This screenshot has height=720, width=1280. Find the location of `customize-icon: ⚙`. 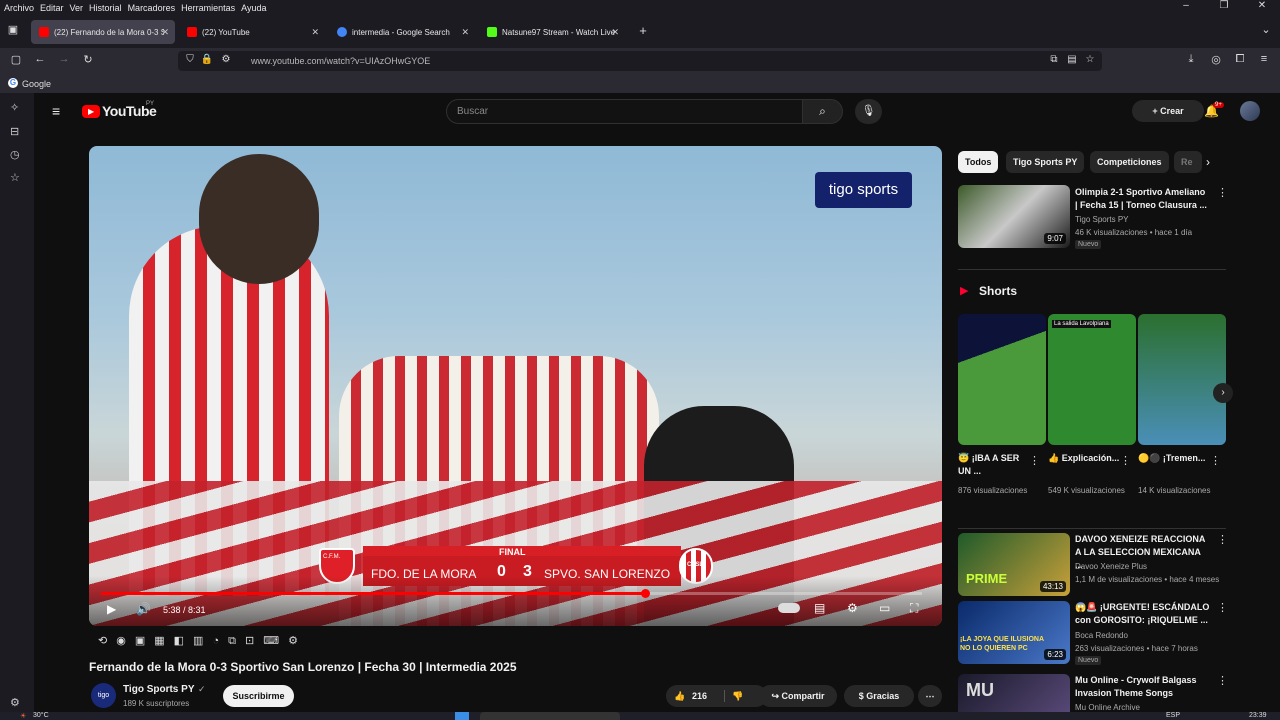

customize-icon: ⚙ is located at coordinates (15, 702).